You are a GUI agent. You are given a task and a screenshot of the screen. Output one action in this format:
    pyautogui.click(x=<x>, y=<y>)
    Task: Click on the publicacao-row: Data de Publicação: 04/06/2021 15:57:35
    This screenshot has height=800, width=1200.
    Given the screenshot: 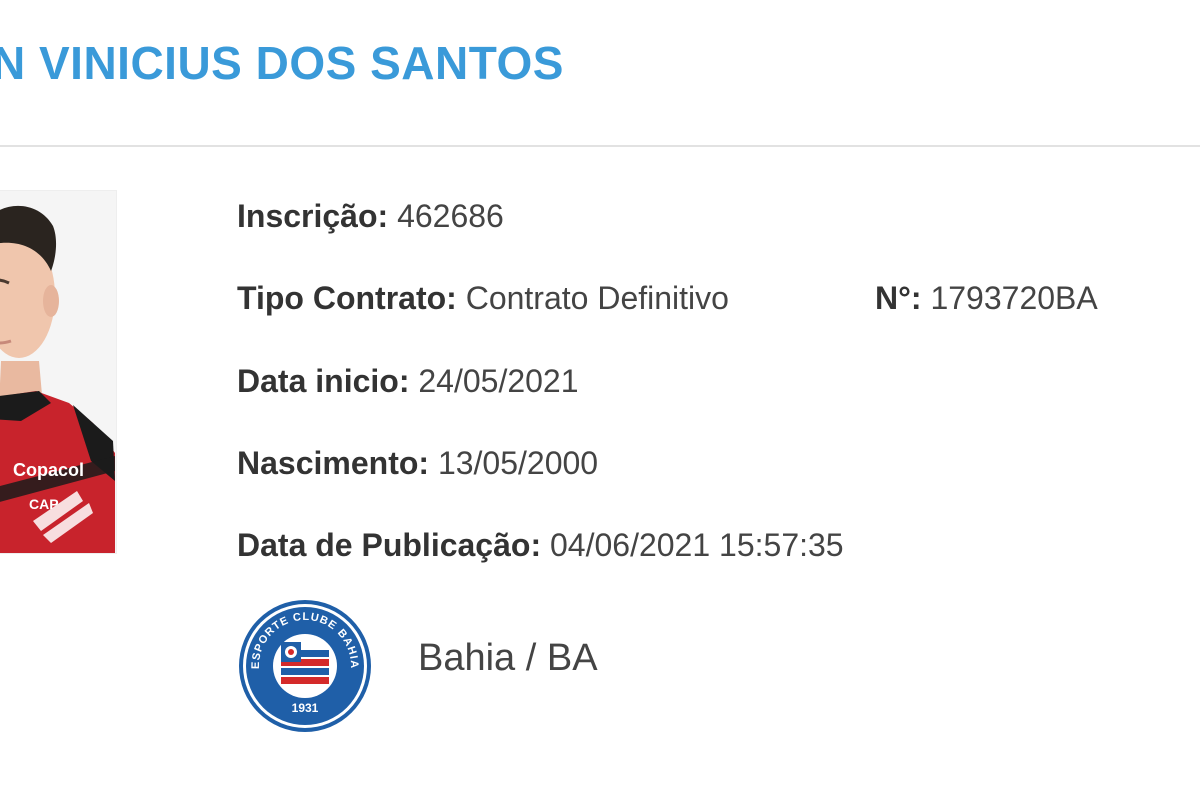 What is the action you would take?
    pyautogui.click(x=540, y=545)
    